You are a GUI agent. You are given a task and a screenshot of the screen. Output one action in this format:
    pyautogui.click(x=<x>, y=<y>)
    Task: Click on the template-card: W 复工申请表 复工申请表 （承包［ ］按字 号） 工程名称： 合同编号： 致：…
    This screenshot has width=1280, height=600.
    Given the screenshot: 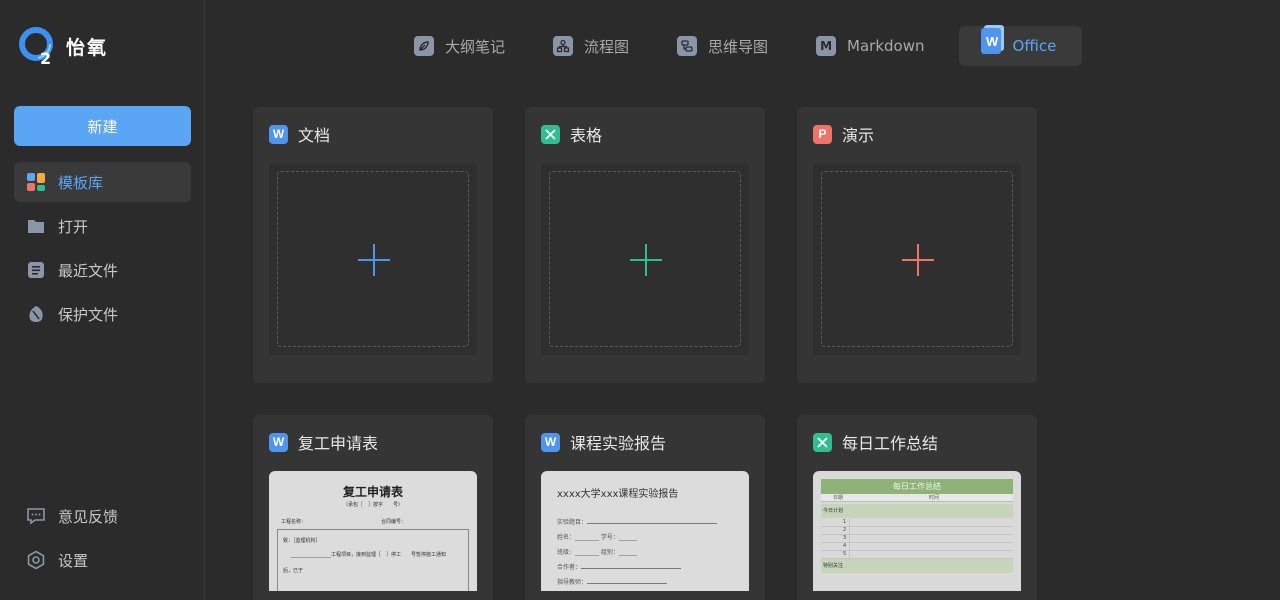 What is the action you would take?
    pyautogui.click(x=373, y=507)
    